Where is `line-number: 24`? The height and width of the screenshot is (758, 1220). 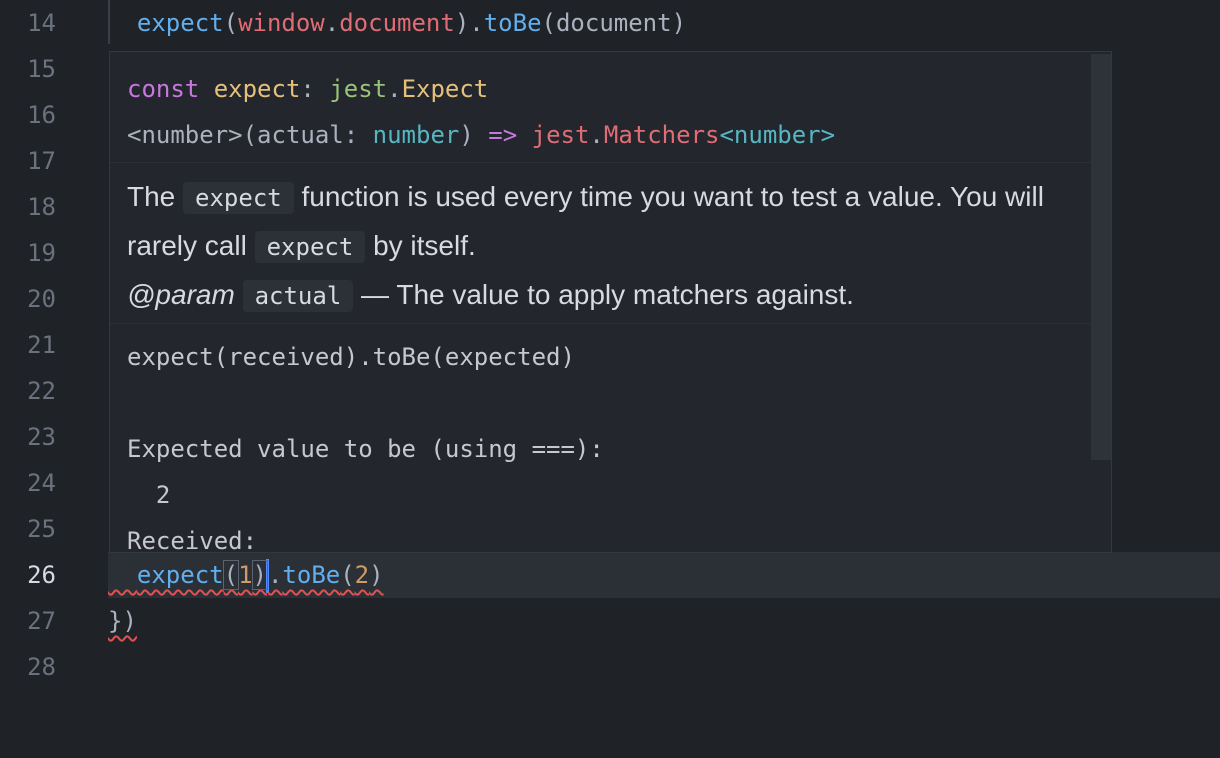 line-number: 24 is located at coordinates (41, 483).